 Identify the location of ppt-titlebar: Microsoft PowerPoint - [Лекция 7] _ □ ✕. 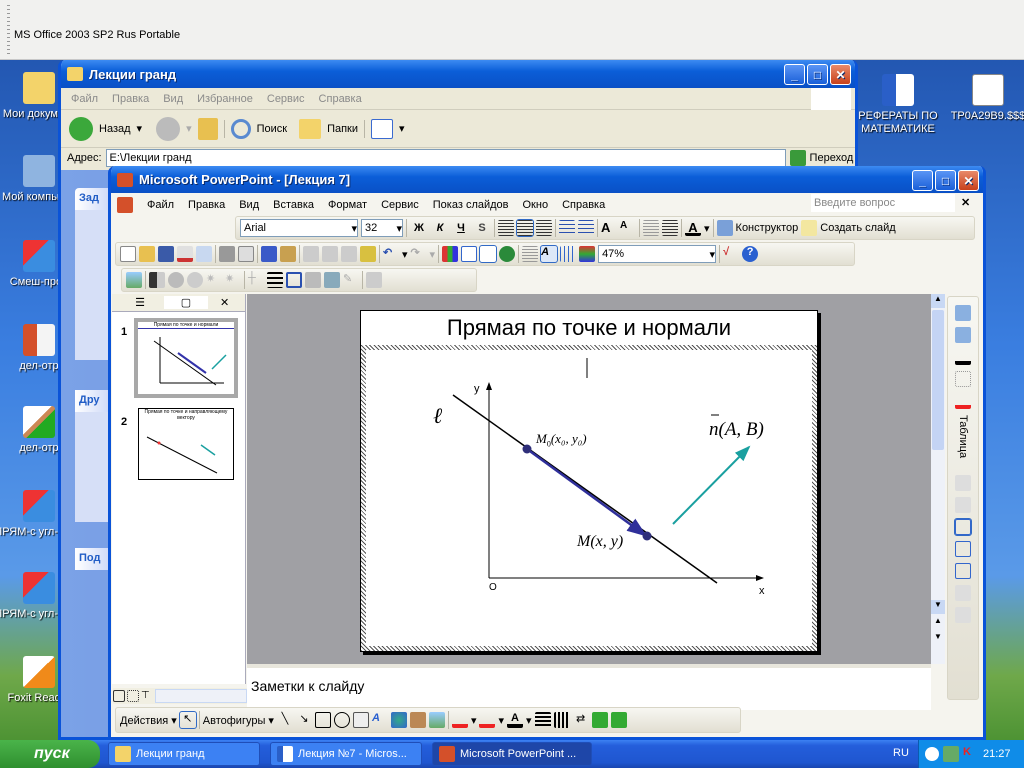
(547, 179).